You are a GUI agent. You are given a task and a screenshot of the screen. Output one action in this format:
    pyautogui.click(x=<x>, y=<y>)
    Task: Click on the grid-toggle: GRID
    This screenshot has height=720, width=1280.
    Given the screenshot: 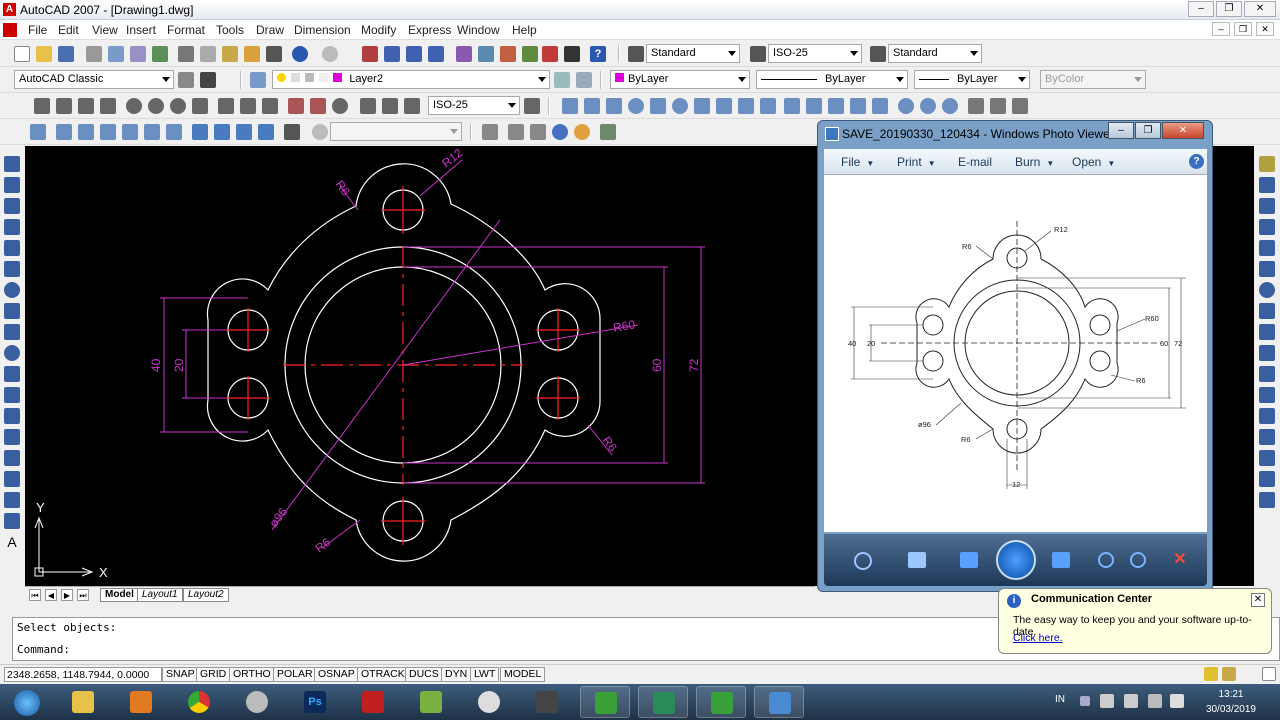 What is the action you would take?
    pyautogui.click(x=213, y=674)
    